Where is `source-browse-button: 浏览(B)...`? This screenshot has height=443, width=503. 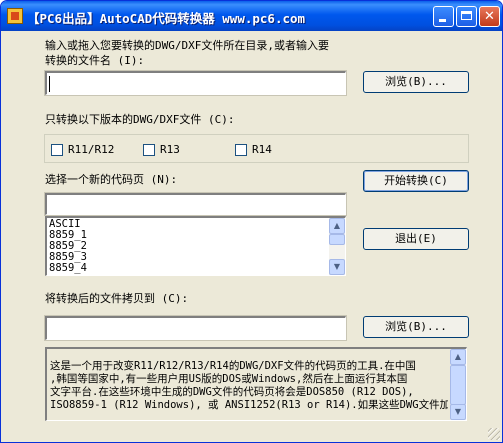
source-browse-button: 浏览(B)... is located at coordinates (416, 82).